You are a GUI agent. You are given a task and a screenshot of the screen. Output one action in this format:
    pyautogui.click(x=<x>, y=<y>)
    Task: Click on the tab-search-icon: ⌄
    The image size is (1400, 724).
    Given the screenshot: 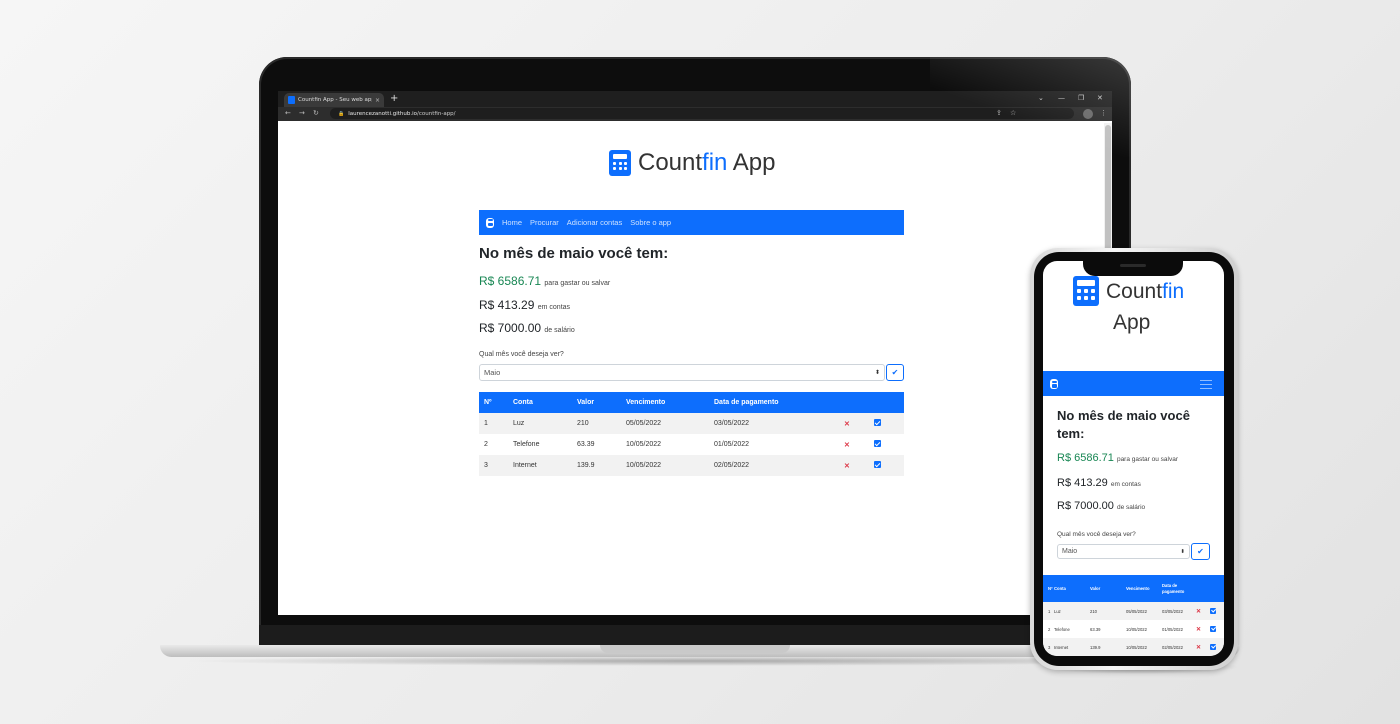 What is the action you would take?
    pyautogui.click(x=1041, y=98)
    